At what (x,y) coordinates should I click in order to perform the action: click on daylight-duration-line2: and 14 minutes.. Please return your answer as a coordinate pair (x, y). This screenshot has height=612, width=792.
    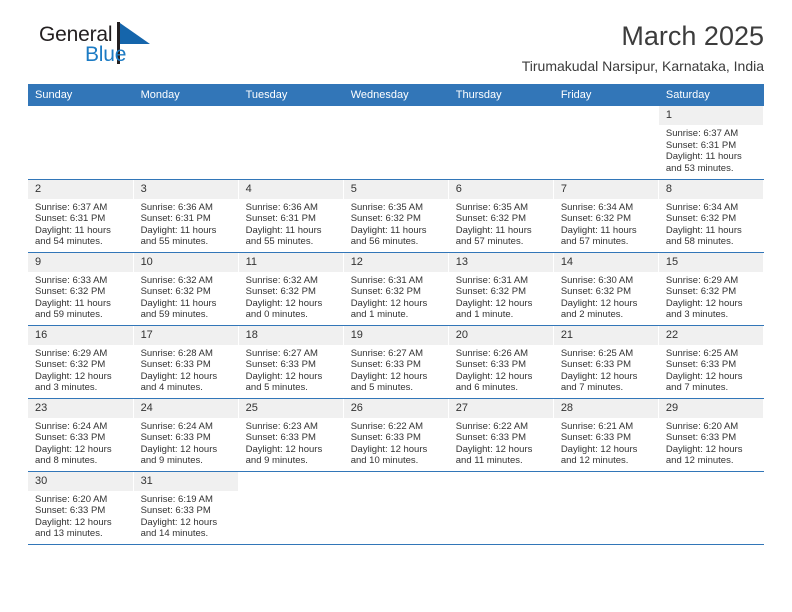
    Looking at the image, I should click on (174, 534).